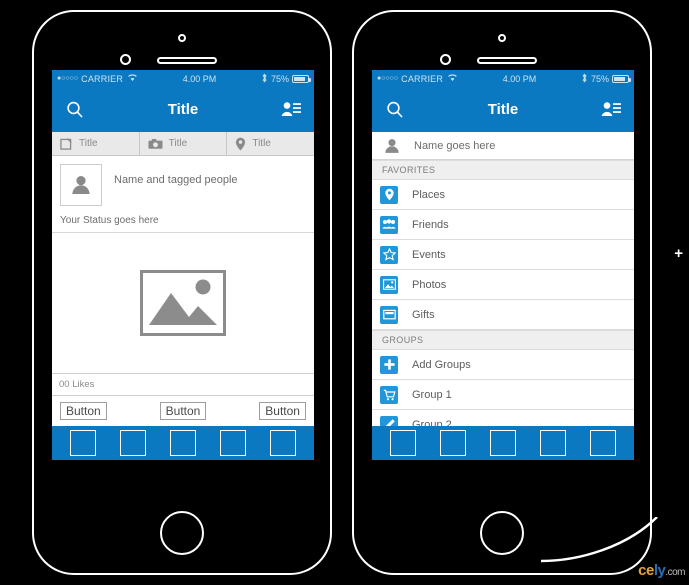 Image resolution: width=689 pixels, height=585 pixels. Describe the element at coordinates (389, 364) in the screenshot. I see `plus-icon` at that location.